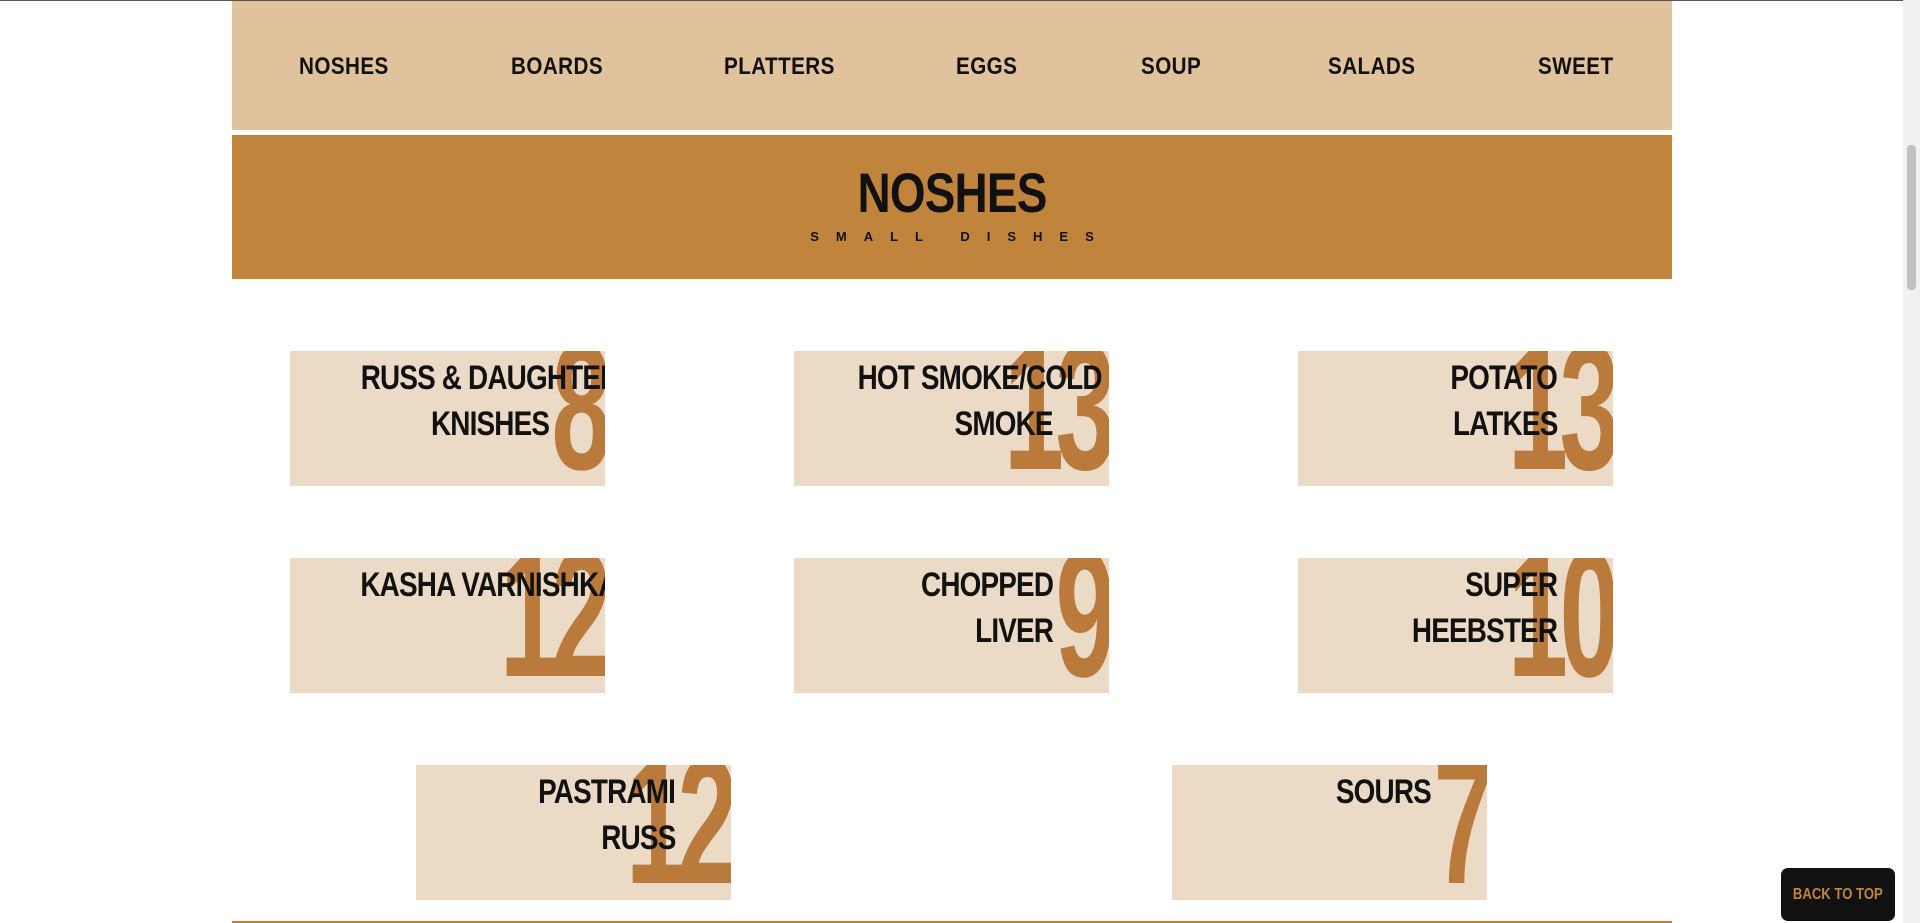 The image size is (1920, 923). Describe the element at coordinates (986, 67) in the screenshot. I see `nav-item-eggs: EGGS` at that location.